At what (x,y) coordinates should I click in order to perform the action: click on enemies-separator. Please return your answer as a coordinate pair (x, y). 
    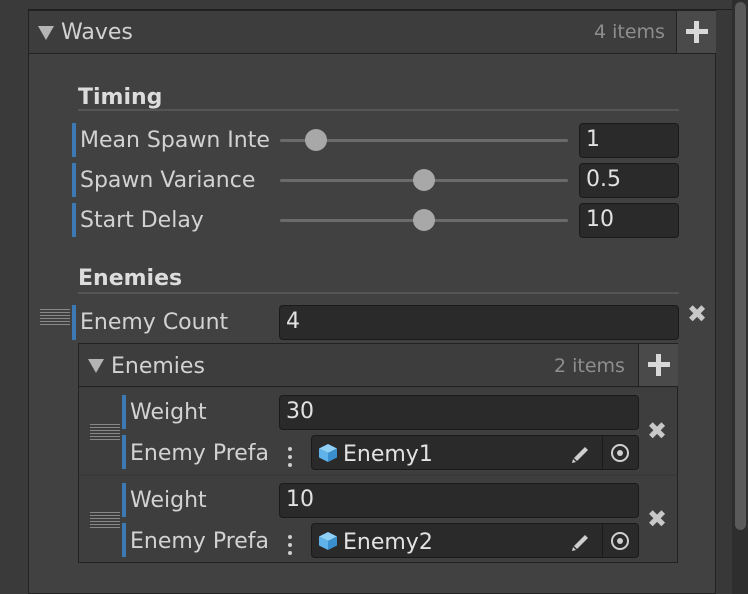
    Looking at the image, I should click on (378, 293).